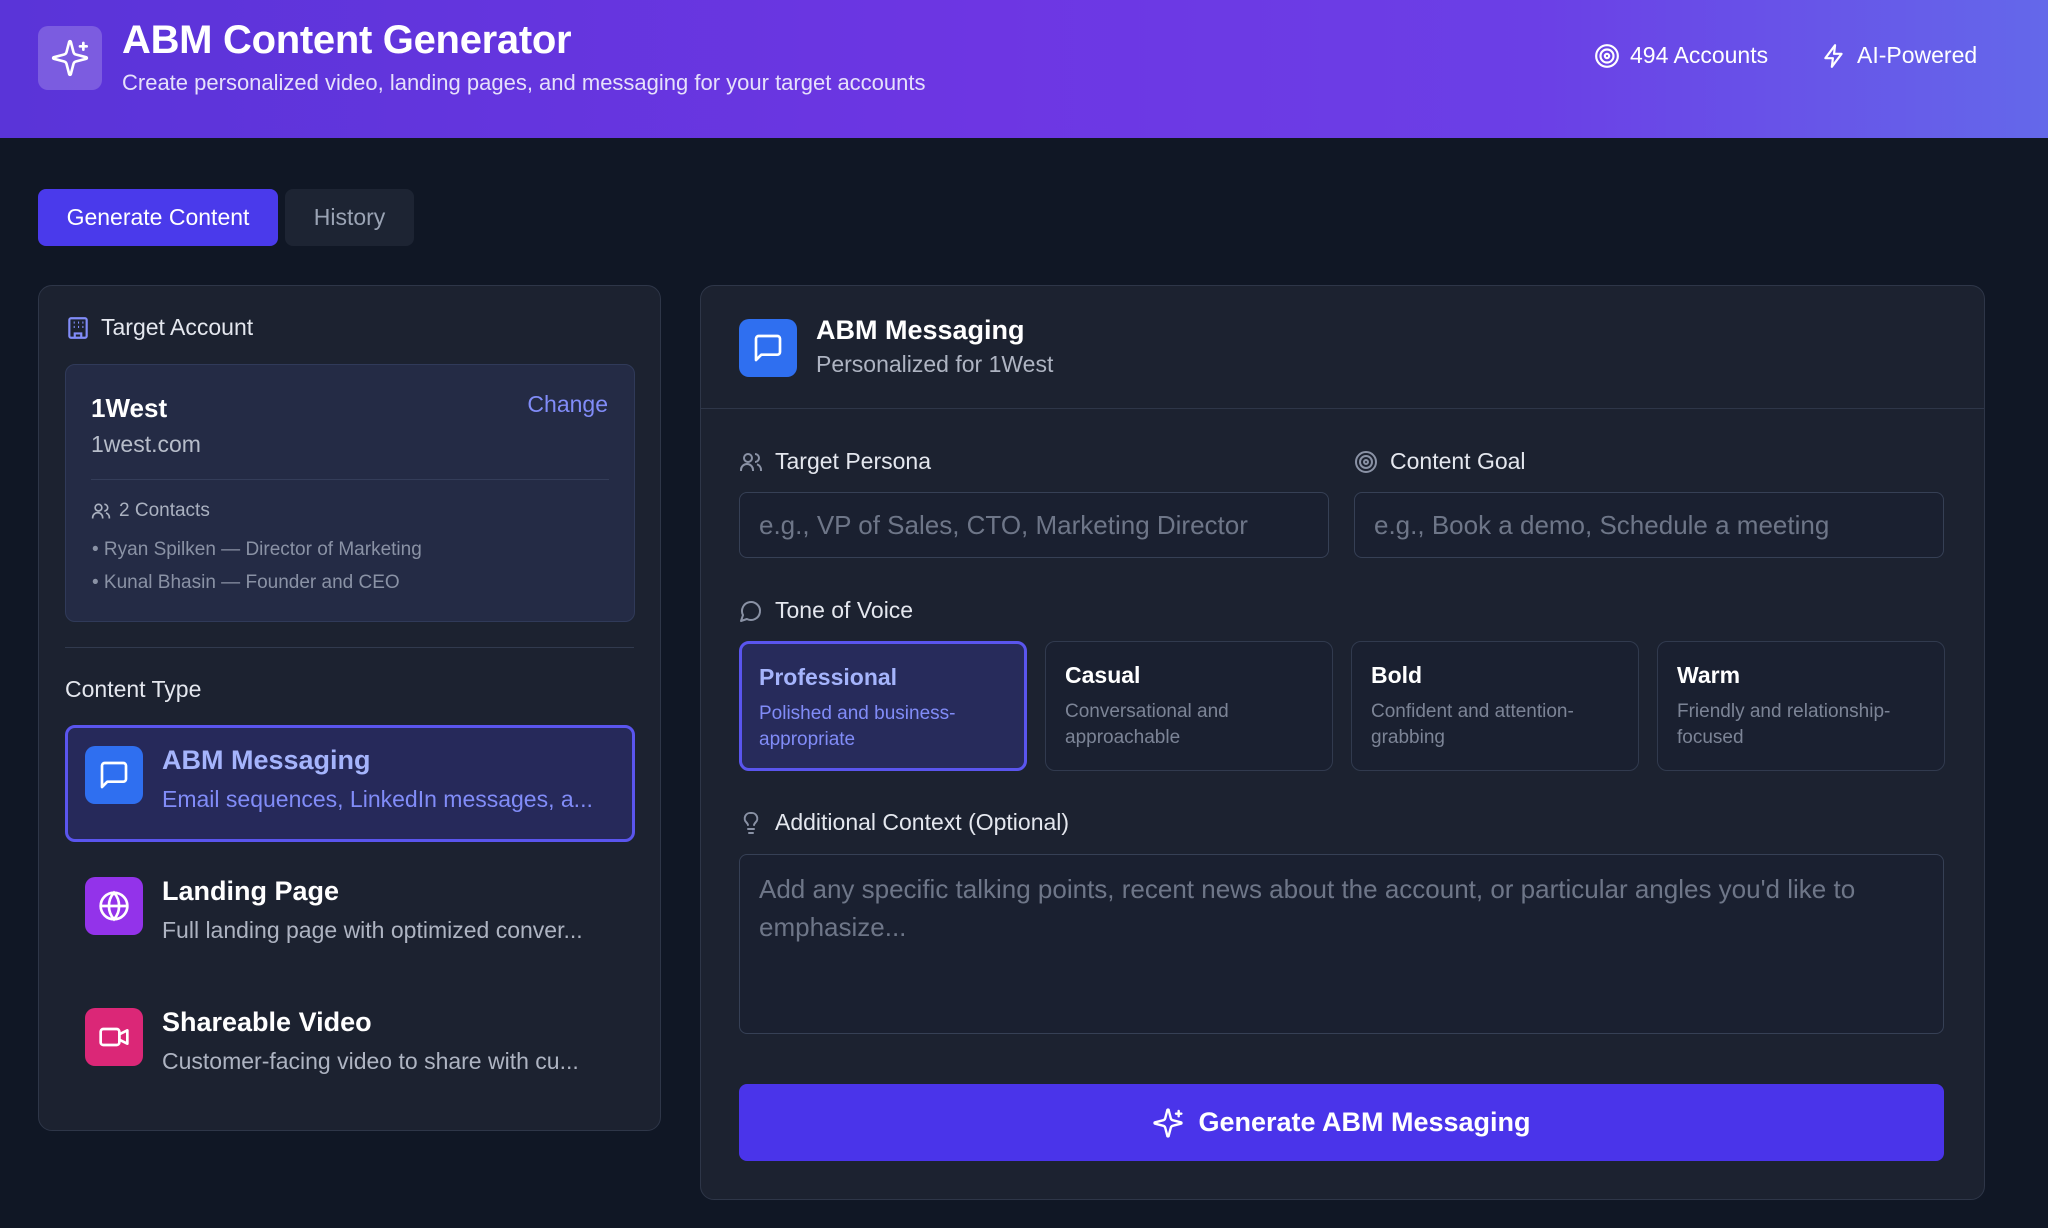  I want to click on target-persona-label: Target Persona, so click(835, 461).